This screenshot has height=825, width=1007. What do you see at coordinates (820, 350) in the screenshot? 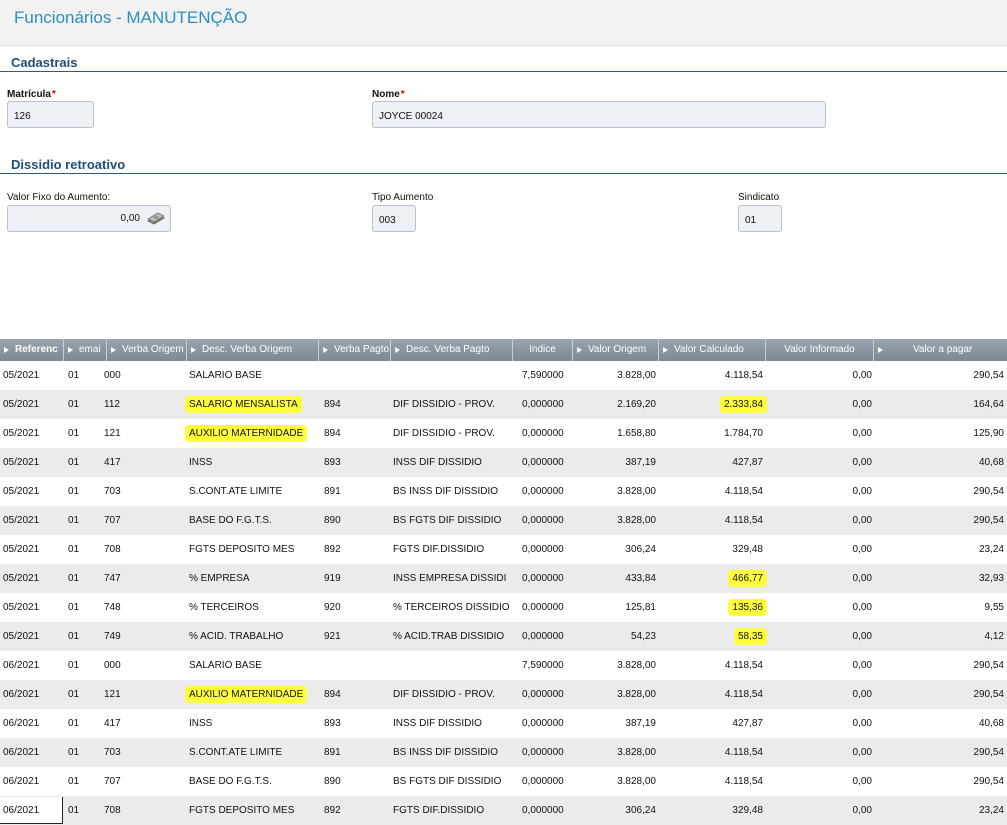
I see `column-header-valor-informado: Valor Informado` at bounding box center [820, 350].